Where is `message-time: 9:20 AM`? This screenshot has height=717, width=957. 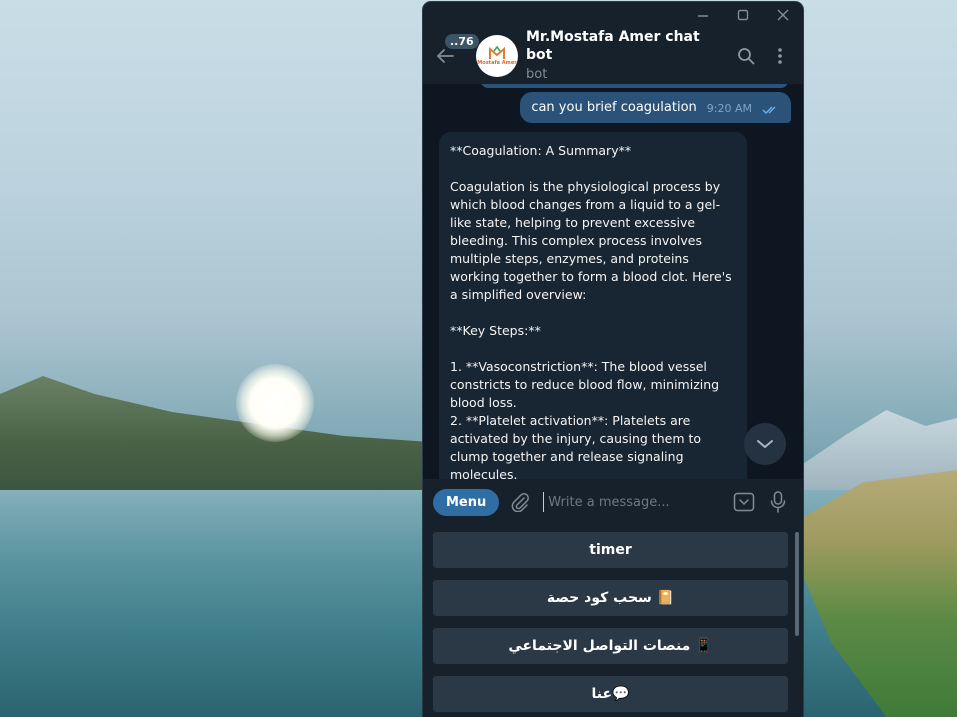
message-time: 9:20 AM is located at coordinates (729, 108).